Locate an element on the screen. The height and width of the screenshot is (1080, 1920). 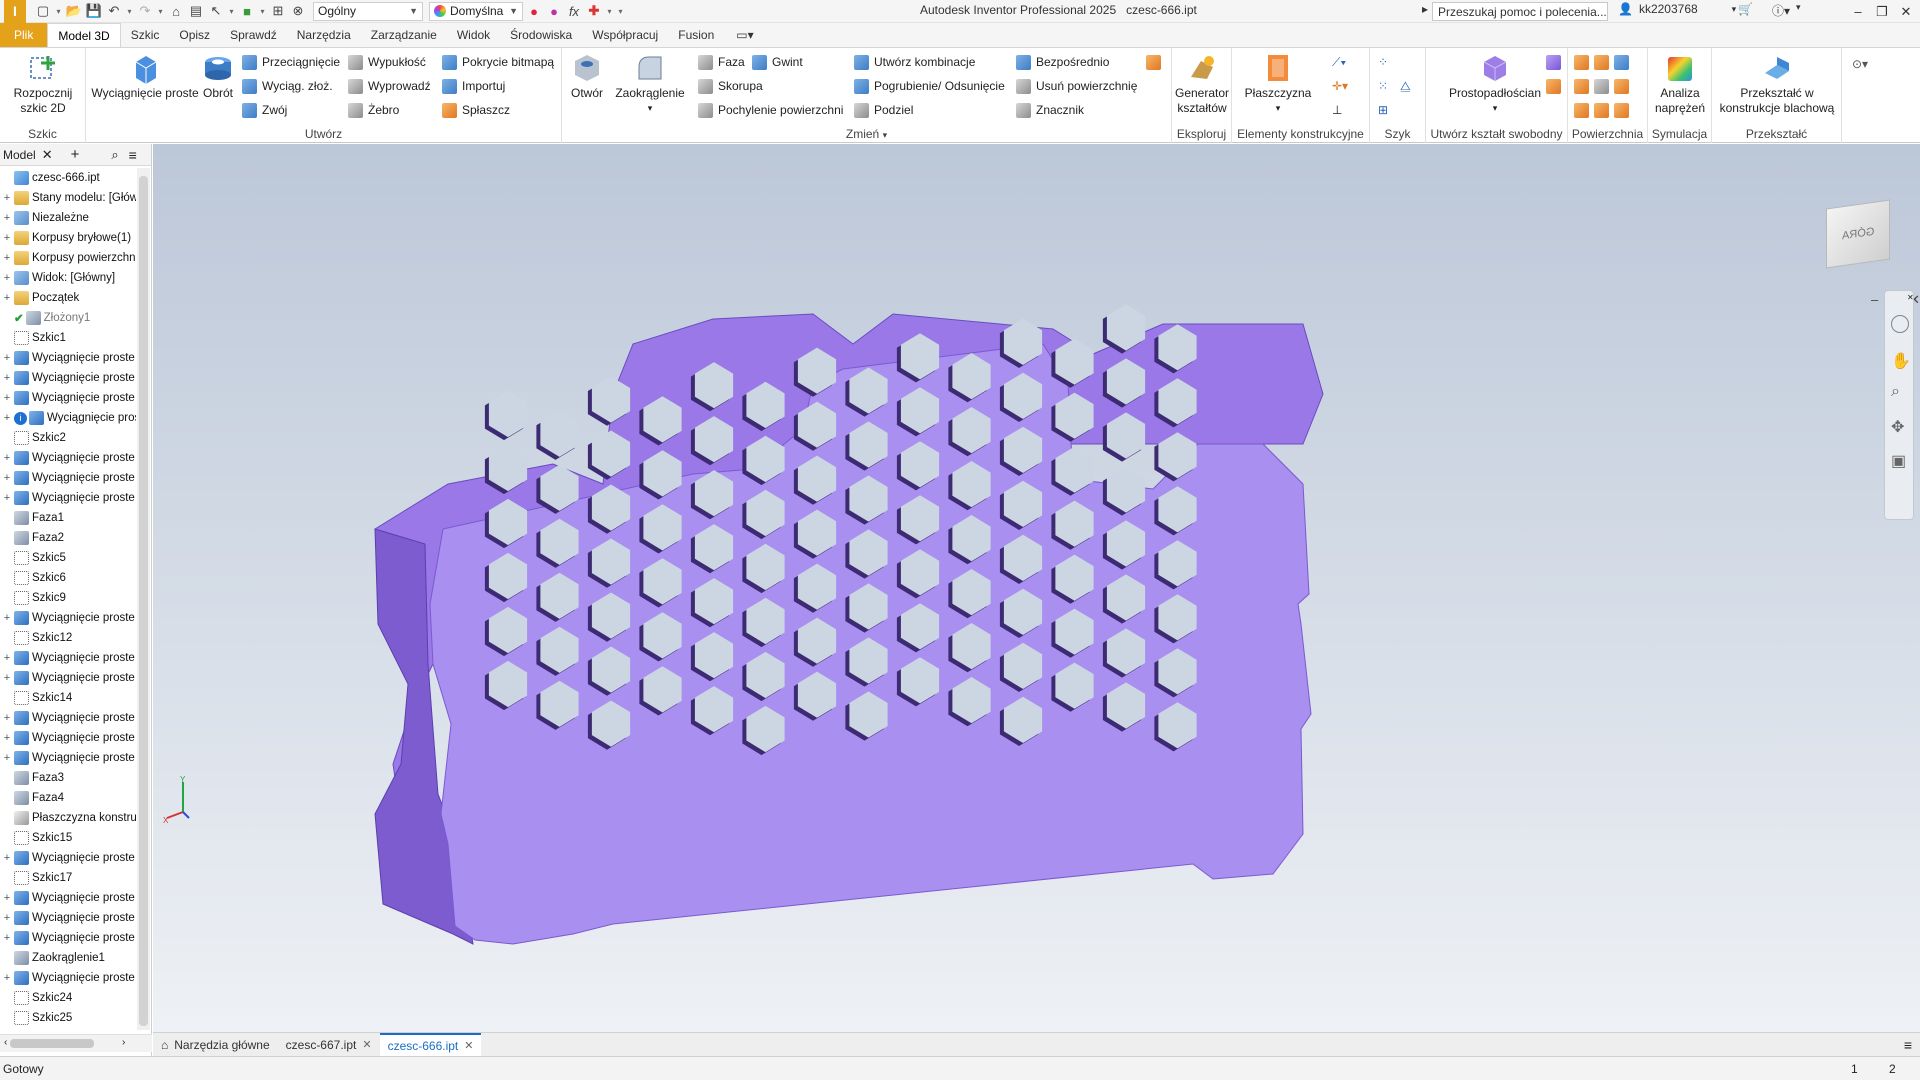
tab-inspect: Sprawdź is located at coordinates (253, 35).